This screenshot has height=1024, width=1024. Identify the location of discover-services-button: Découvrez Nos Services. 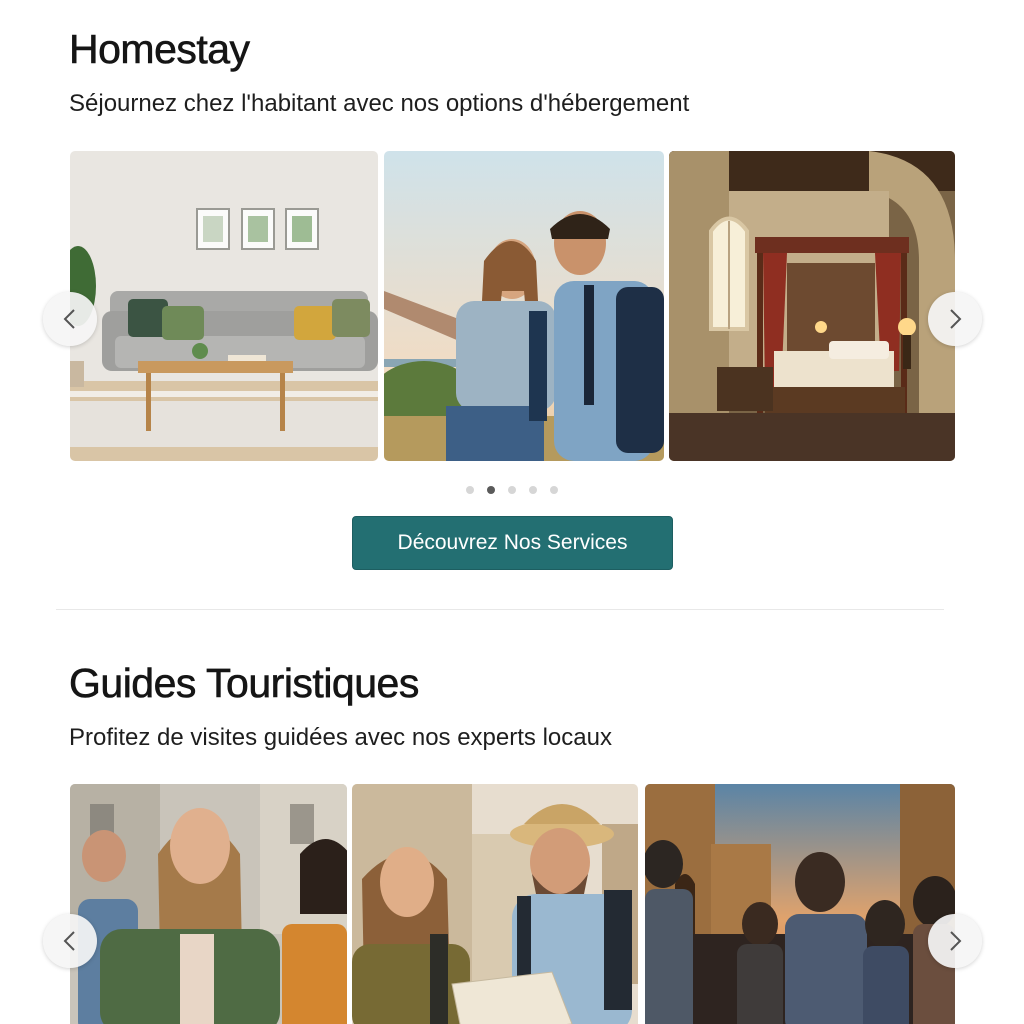
(512, 543).